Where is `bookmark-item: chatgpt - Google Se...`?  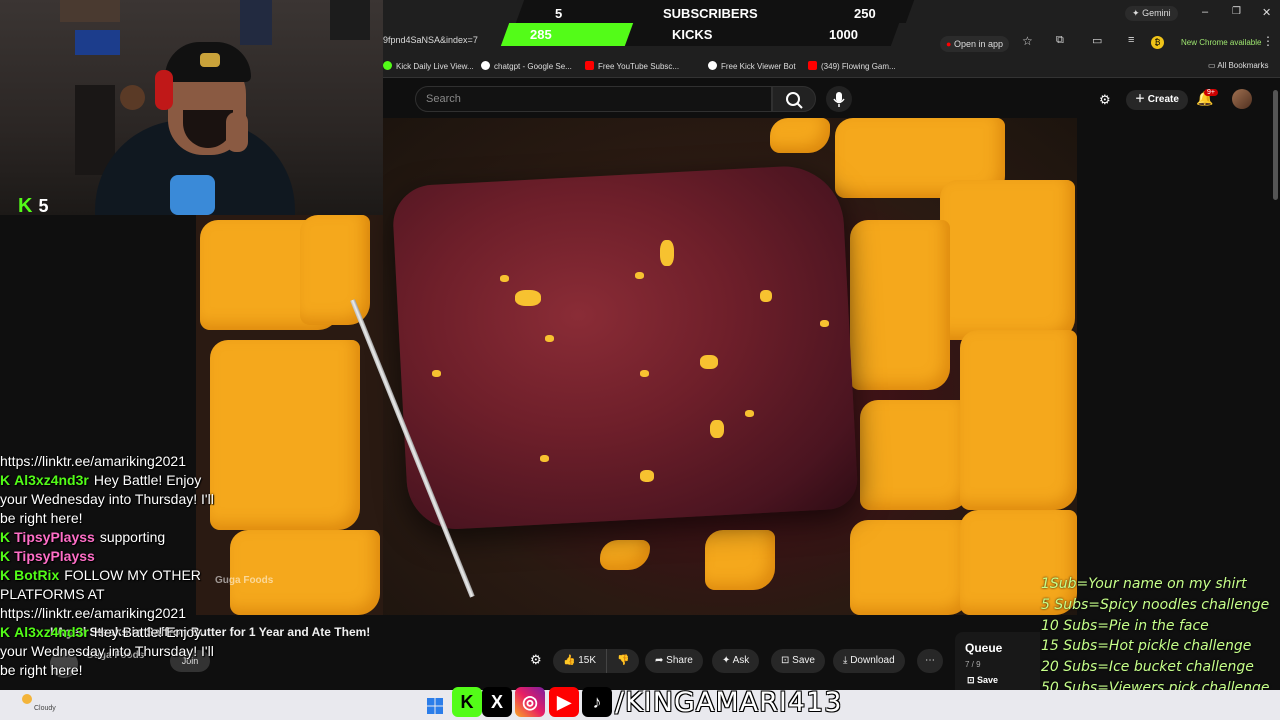
bookmark-item: chatgpt - Google Se... is located at coordinates (526, 66).